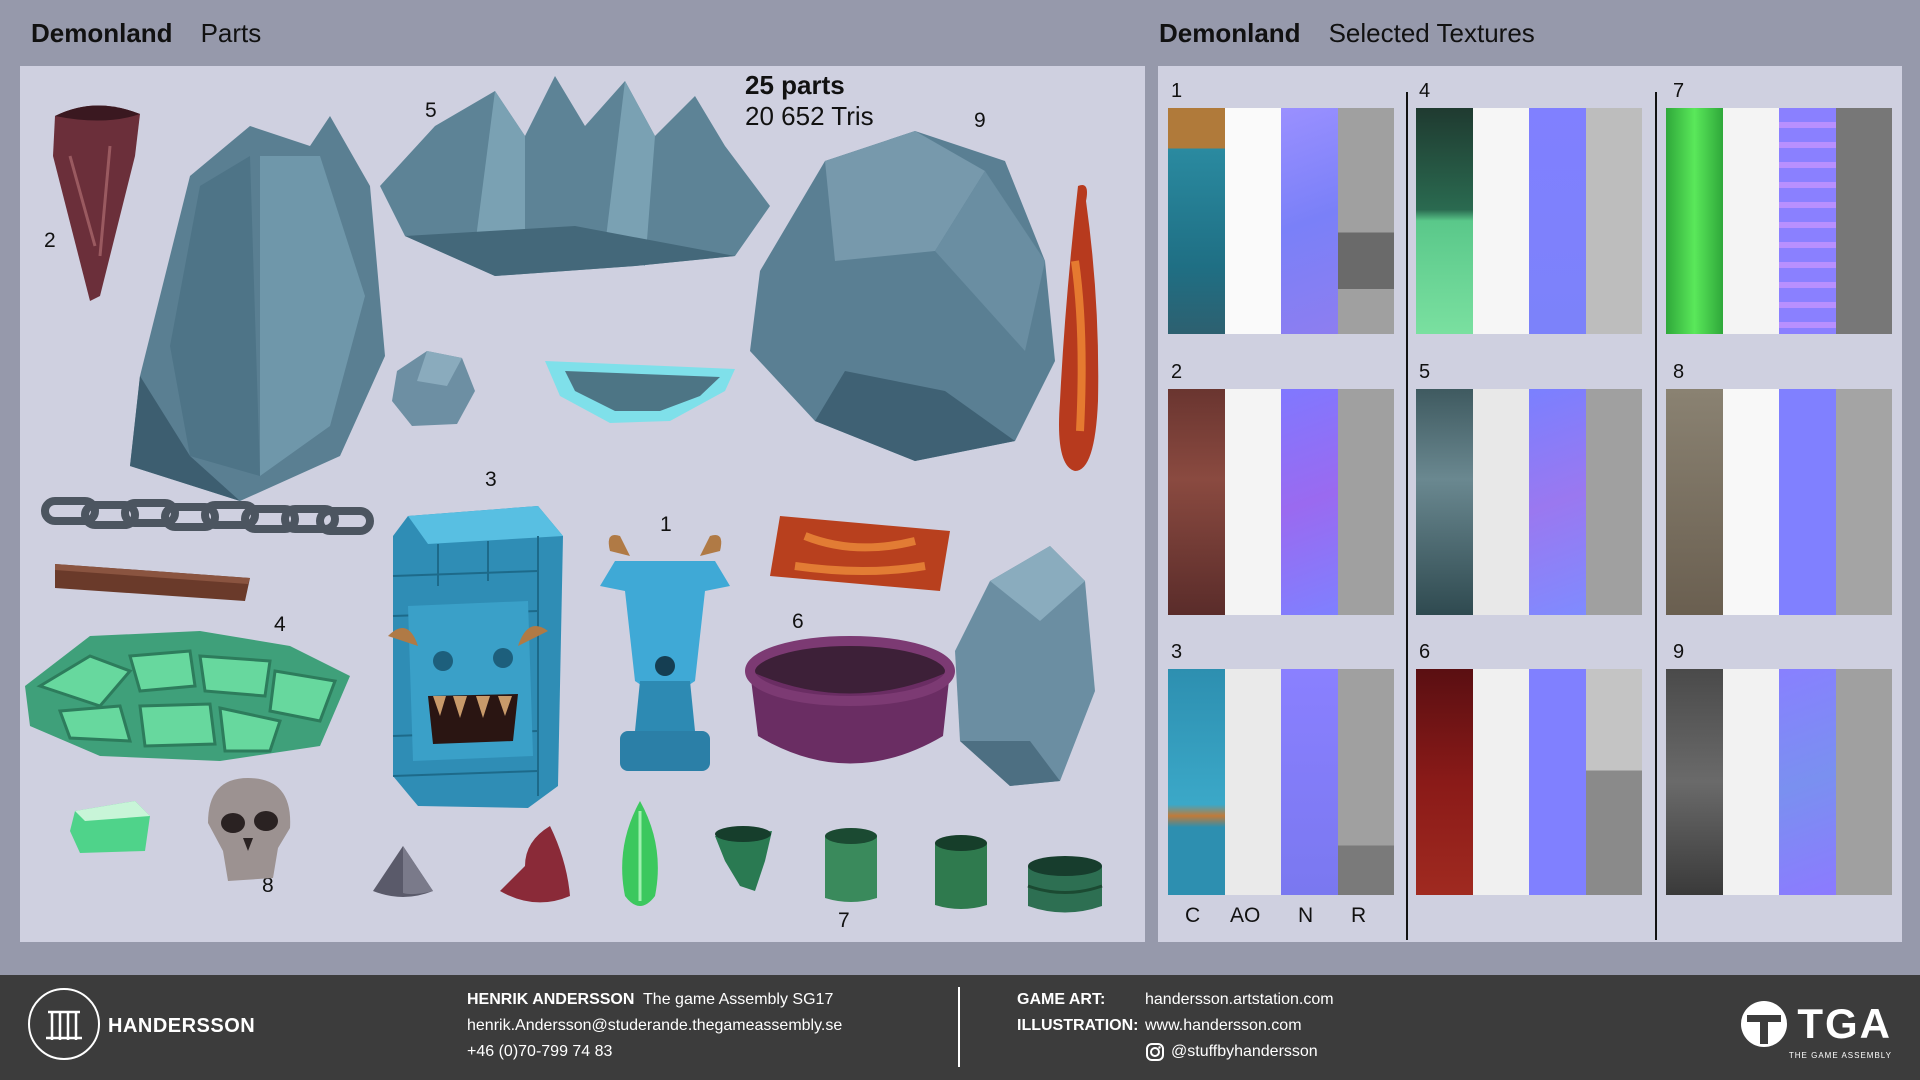 This screenshot has width=1920, height=1080. Describe the element at coordinates (535, 864) in the screenshot. I see `red-horn-part` at that location.